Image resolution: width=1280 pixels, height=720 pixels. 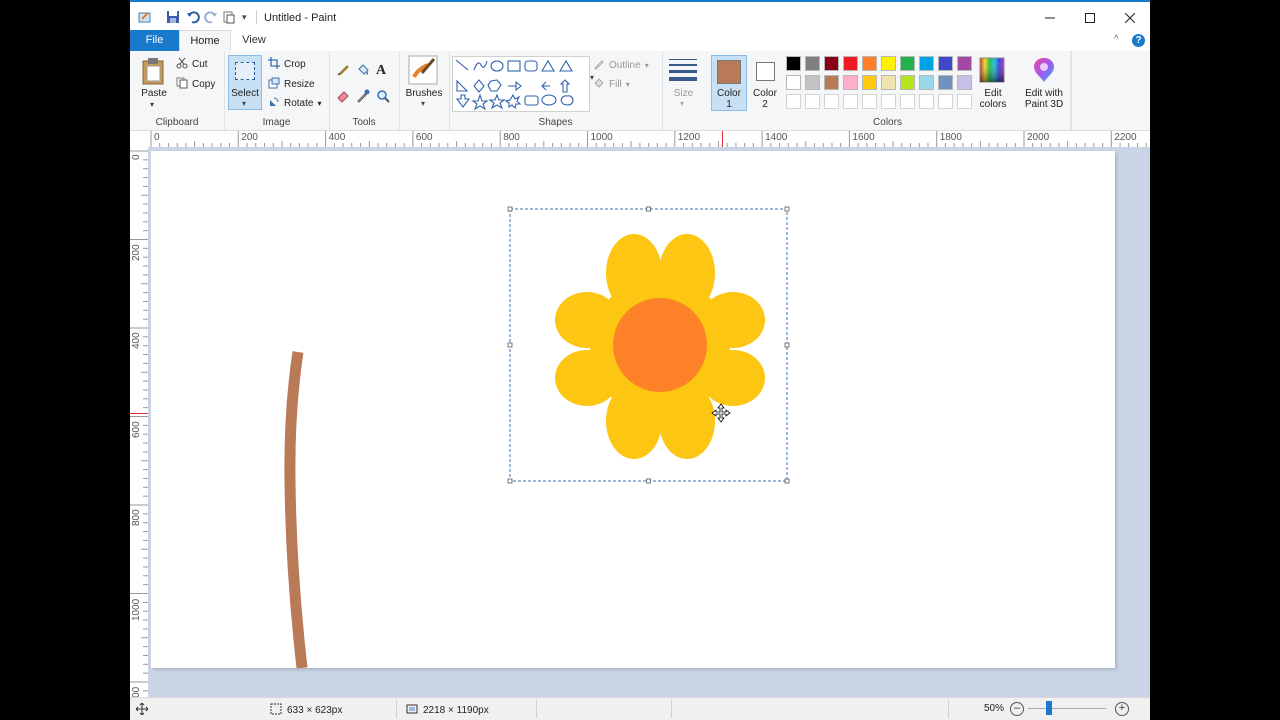 What do you see at coordinates (154, 93) in the screenshot?
I see `paste-button: Paste` at bounding box center [154, 93].